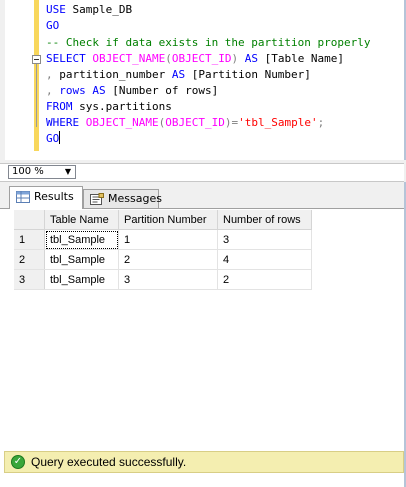  What do you see at coordinates (81, 220) in the screenshot?
I see `column-header: Table Name` at bounding box center [81, 220].